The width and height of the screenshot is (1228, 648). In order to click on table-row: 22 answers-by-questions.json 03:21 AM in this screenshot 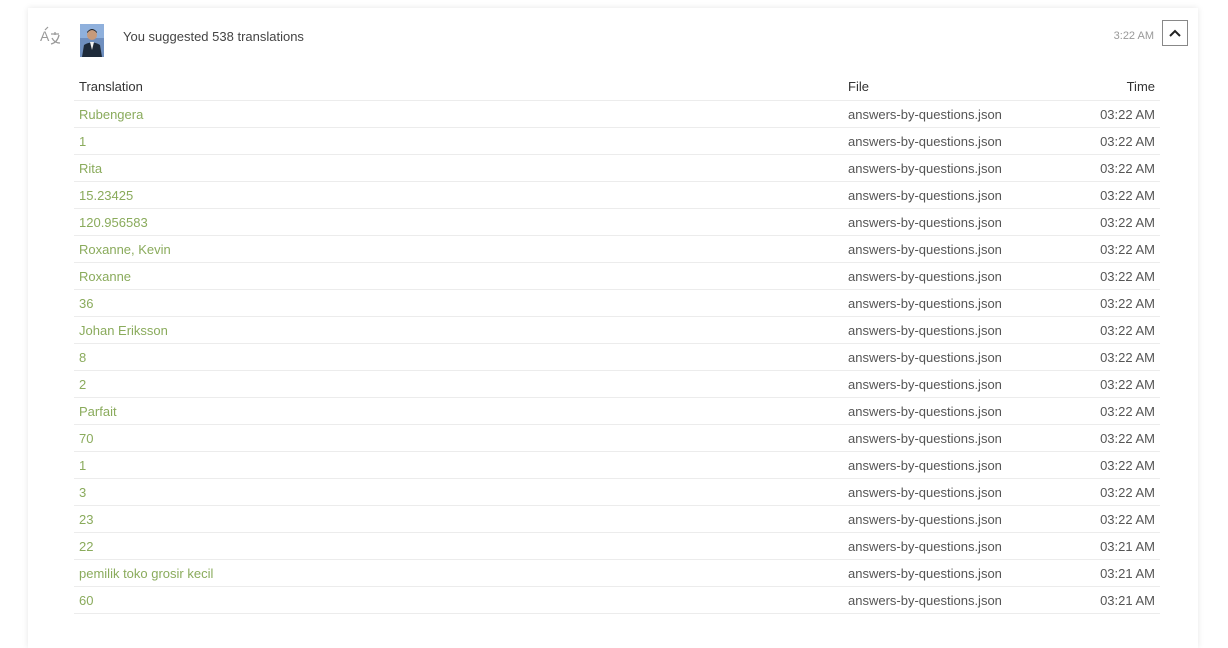, I will do `click(617, 546)`.